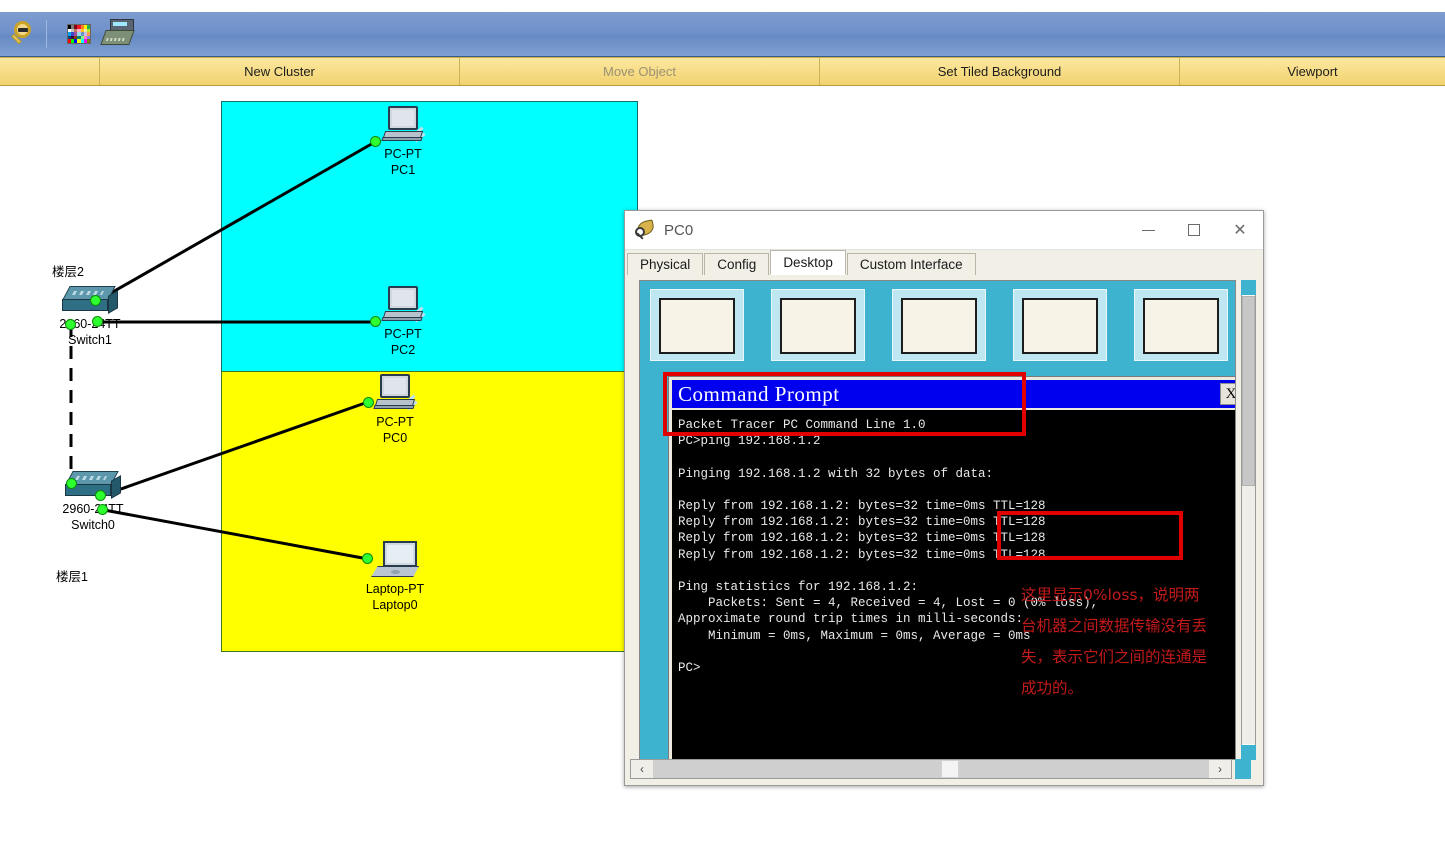 The width and height of the screenshot is (1445, 850). Describe the element at coordinates (68, 272) in the screenshot. I see `floor-label-2: 楼层2` at that location.